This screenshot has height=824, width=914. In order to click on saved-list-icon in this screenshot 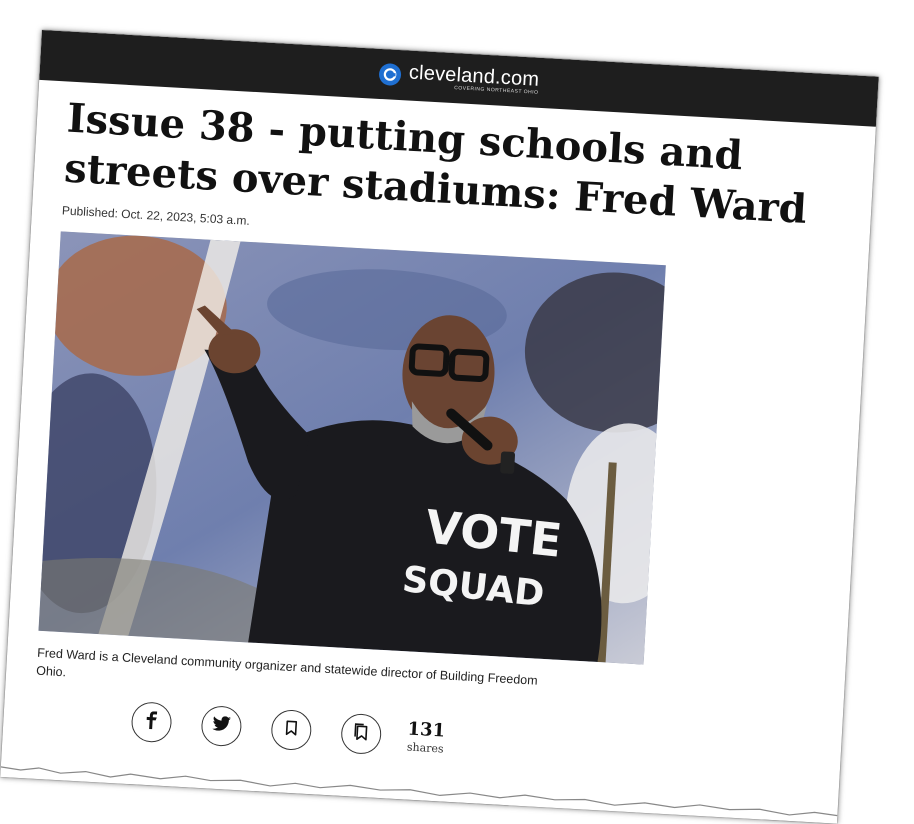, I will do `click(361, 734)`.